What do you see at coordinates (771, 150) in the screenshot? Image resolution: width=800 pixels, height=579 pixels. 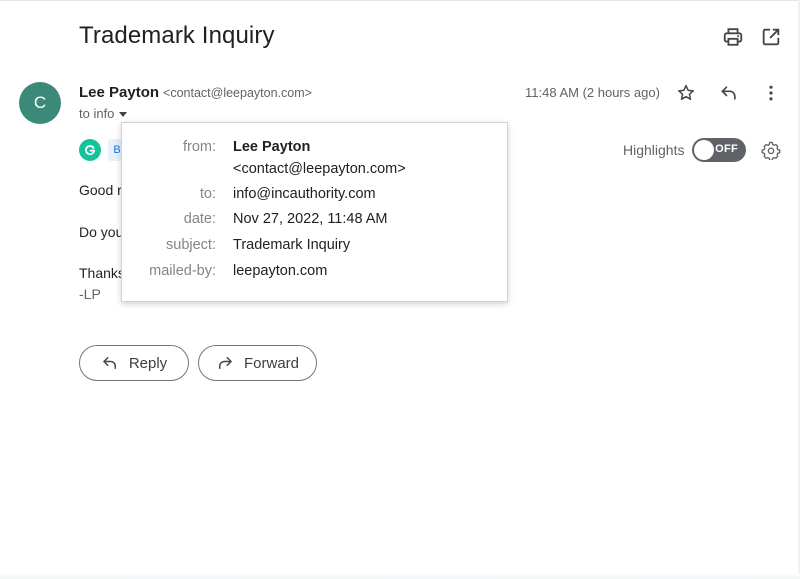 I see `gear-icon` at bounding box center [771, 150].